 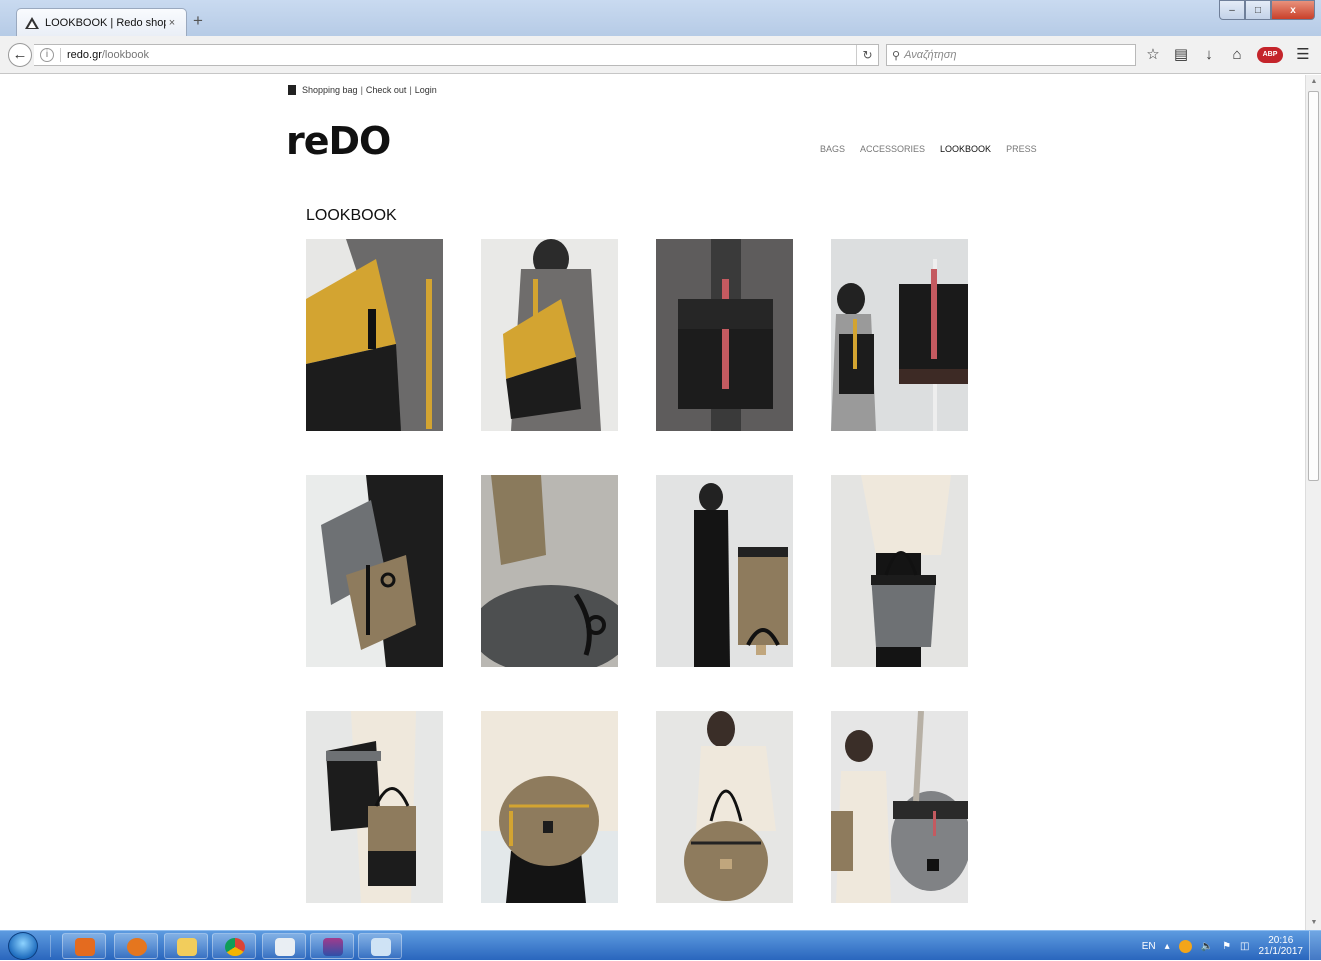 What do you see at coordinates (1313, 502) in the screenshot?
I see `page-scrollbar: ▲ ▼` at bounding box center [1313, 502].